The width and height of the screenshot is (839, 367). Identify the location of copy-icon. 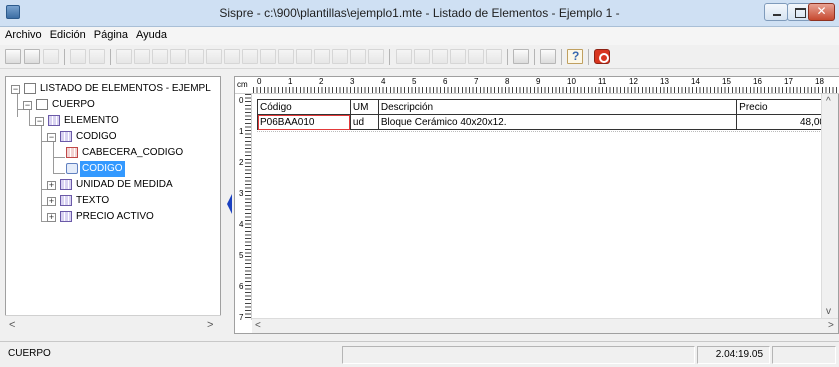
(78, 56).